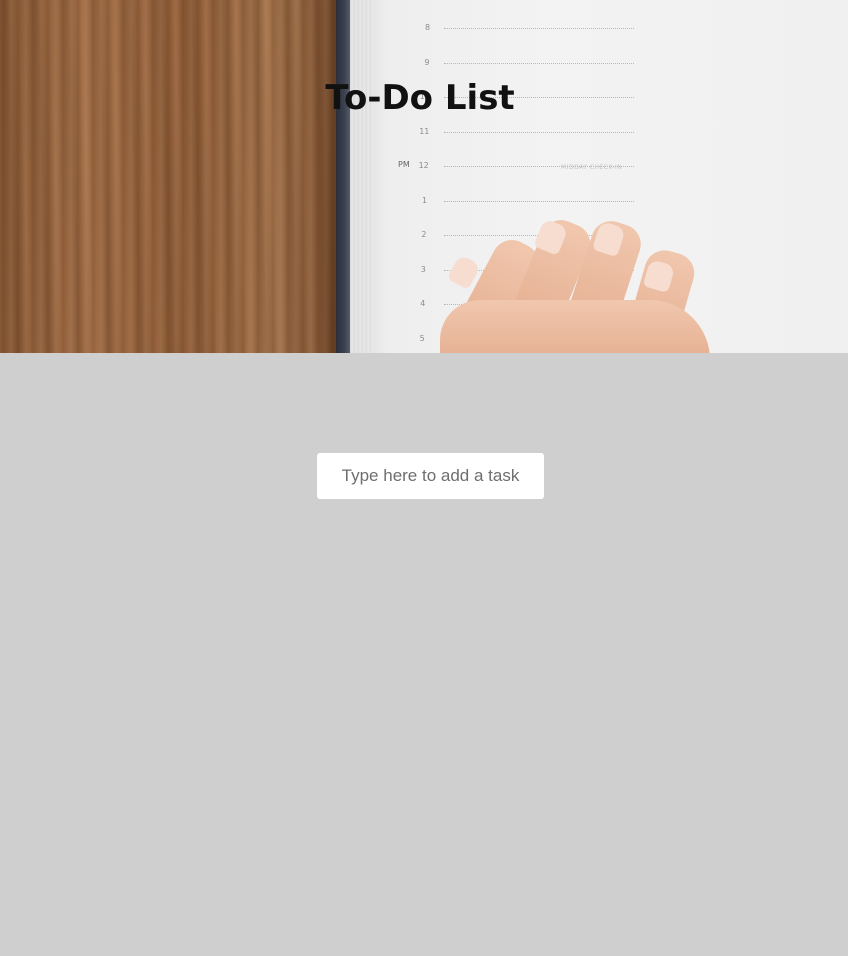  I want to click on planner-hour-label: 11, so click(424, 131).